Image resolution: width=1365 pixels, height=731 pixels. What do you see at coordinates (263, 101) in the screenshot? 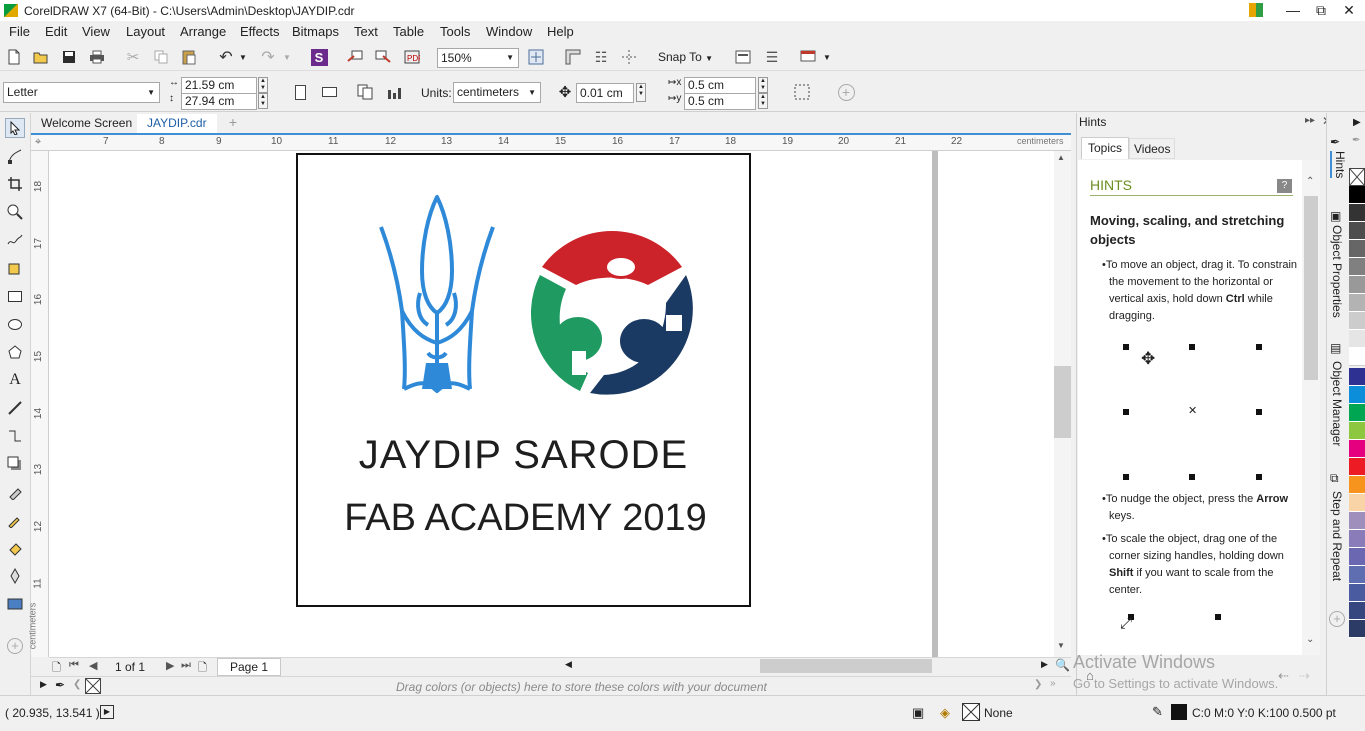
I see `height-spinner: ▲ ▼` at bounding box center [263, 101].